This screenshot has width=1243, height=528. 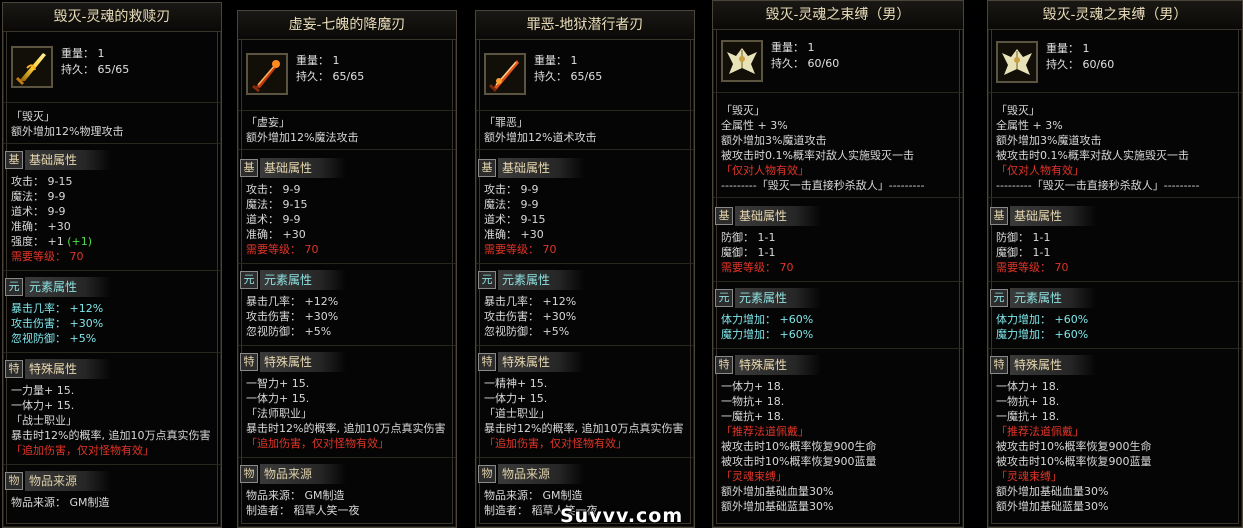 What do you see at coordinates (817, 155) in the screenshot?
I see `affix-line: 被攻击时0.1%概率对敌人实施毁灭一击` at bounding box center [817, 155].